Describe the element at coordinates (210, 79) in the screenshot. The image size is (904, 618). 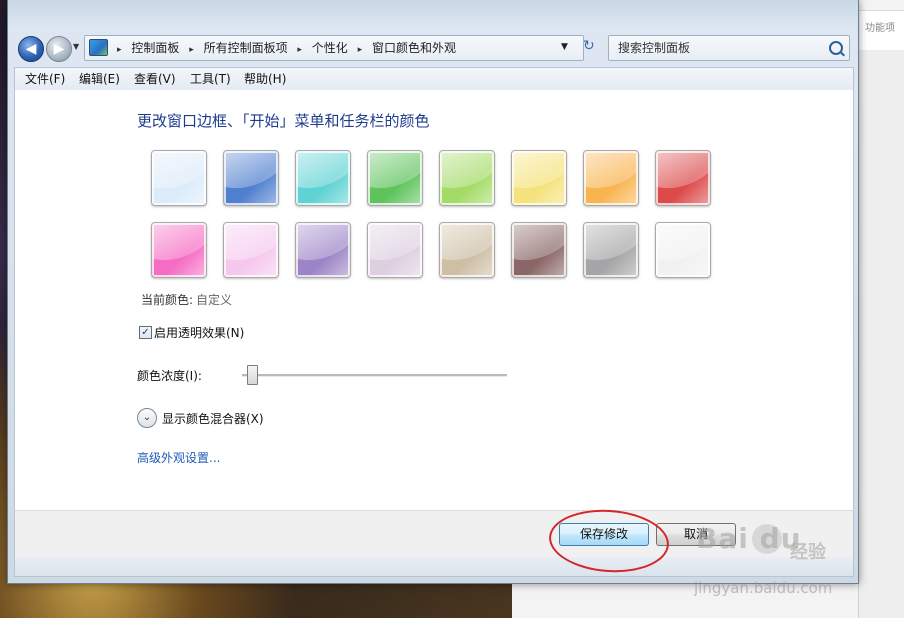
I see `menu-tools: 工具(T)` at that location.